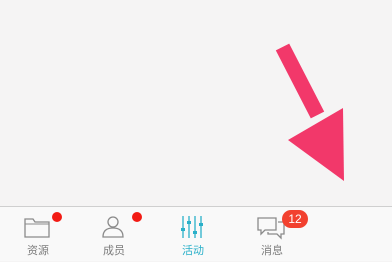  Describe the element at coordinates (38, 250) in the screenshot. I see `tab-label-resources: 资源` at that location.